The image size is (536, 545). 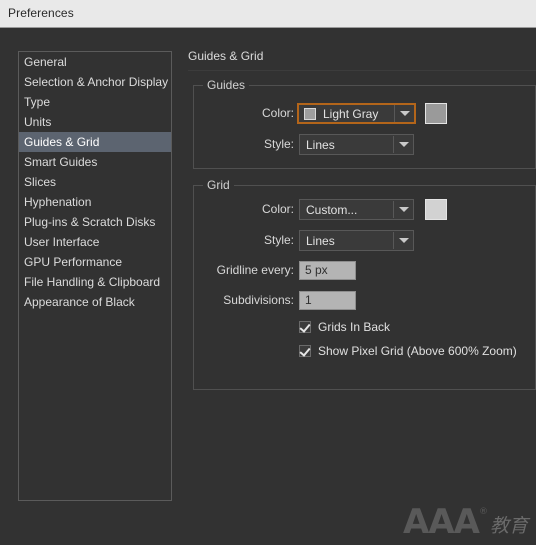 I want to click on grid-style-dropdown: Lines, so click(x=356, y=240).